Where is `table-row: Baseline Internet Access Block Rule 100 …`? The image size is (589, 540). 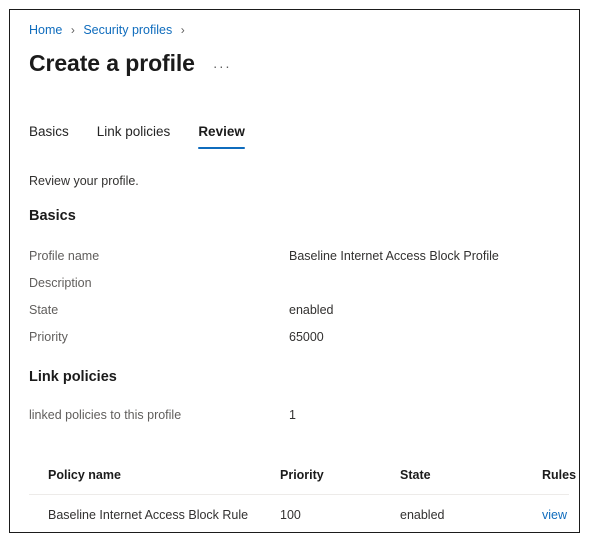 table-row: Baseline Internet Access Block Rule 100 … is located at coordinates (299, 513).